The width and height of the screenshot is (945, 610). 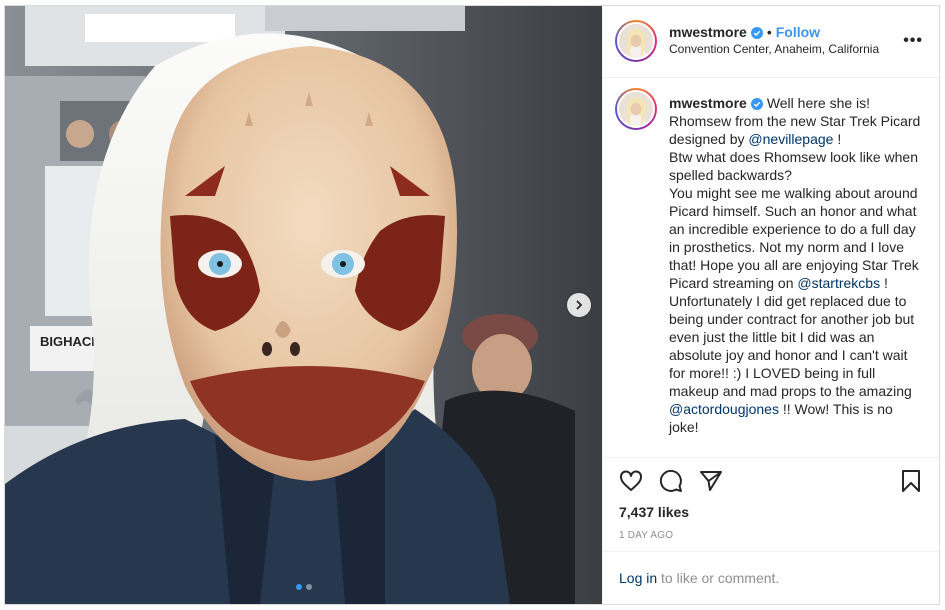 What do you see at coordinates (724, 409) in the screenshot?
I see `caption-mention-actordougjones: @actordougjones` at bounding box center [724, 409].